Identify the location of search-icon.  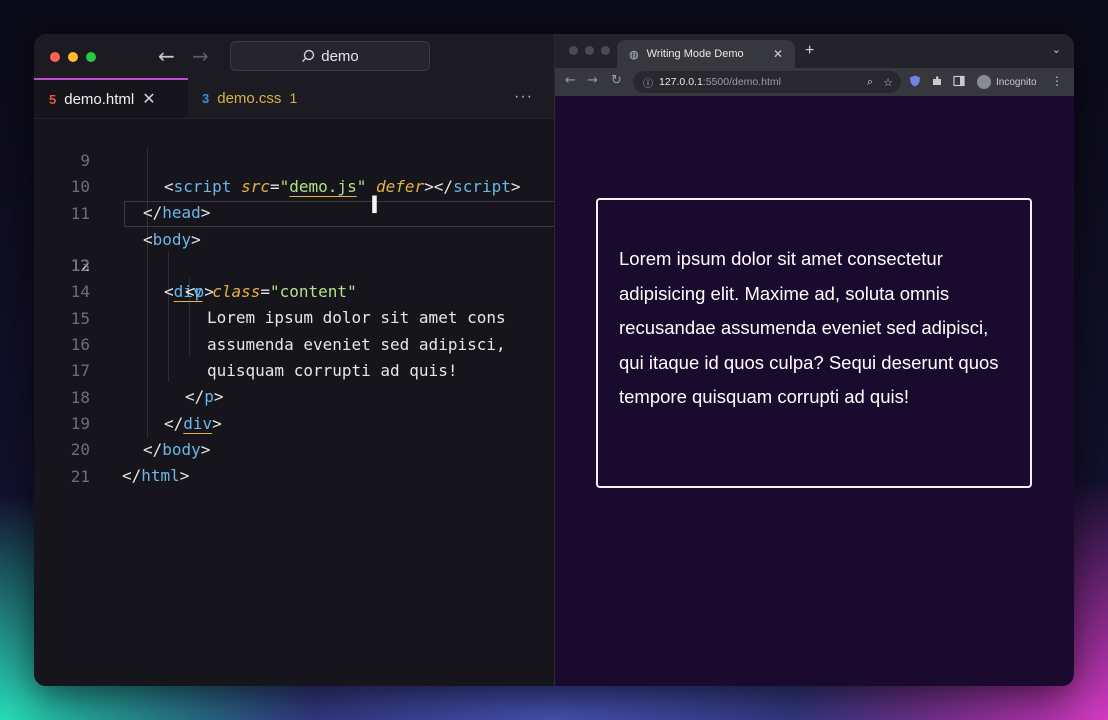
(308, 55).